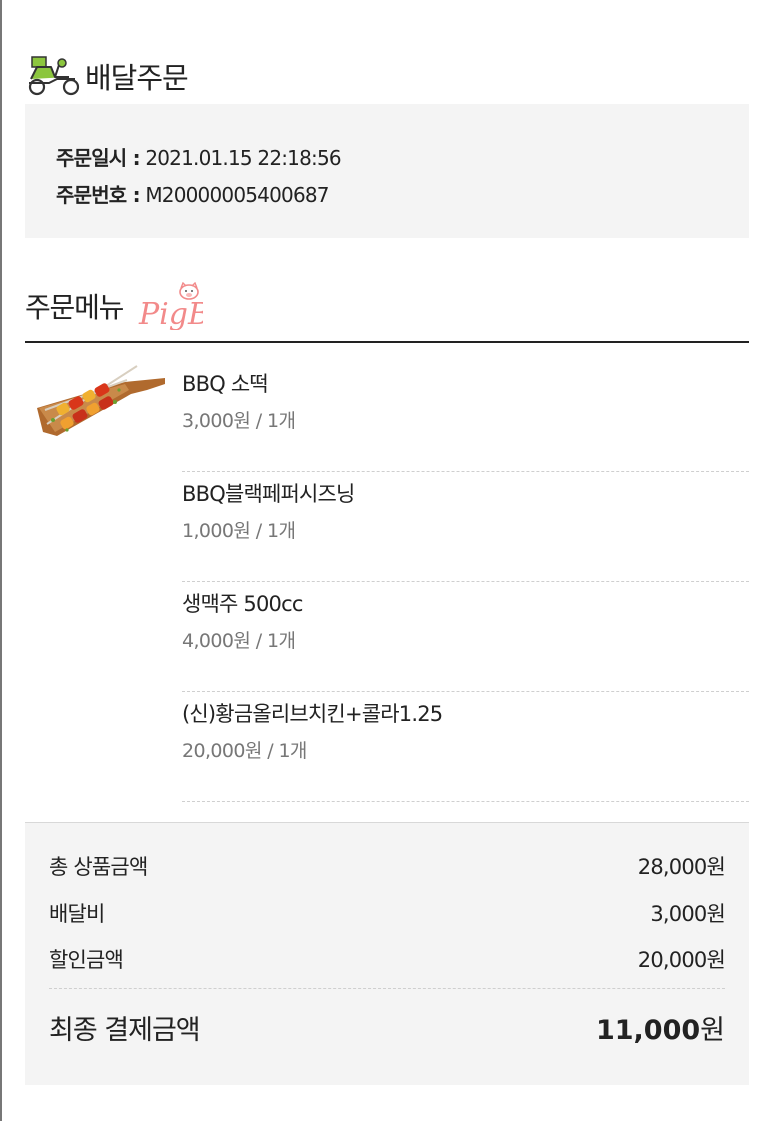 The width and height of the screenshot is (773, 1121). I want to click on total-row: 총 상품금액 28,000원, so click(387, 866).